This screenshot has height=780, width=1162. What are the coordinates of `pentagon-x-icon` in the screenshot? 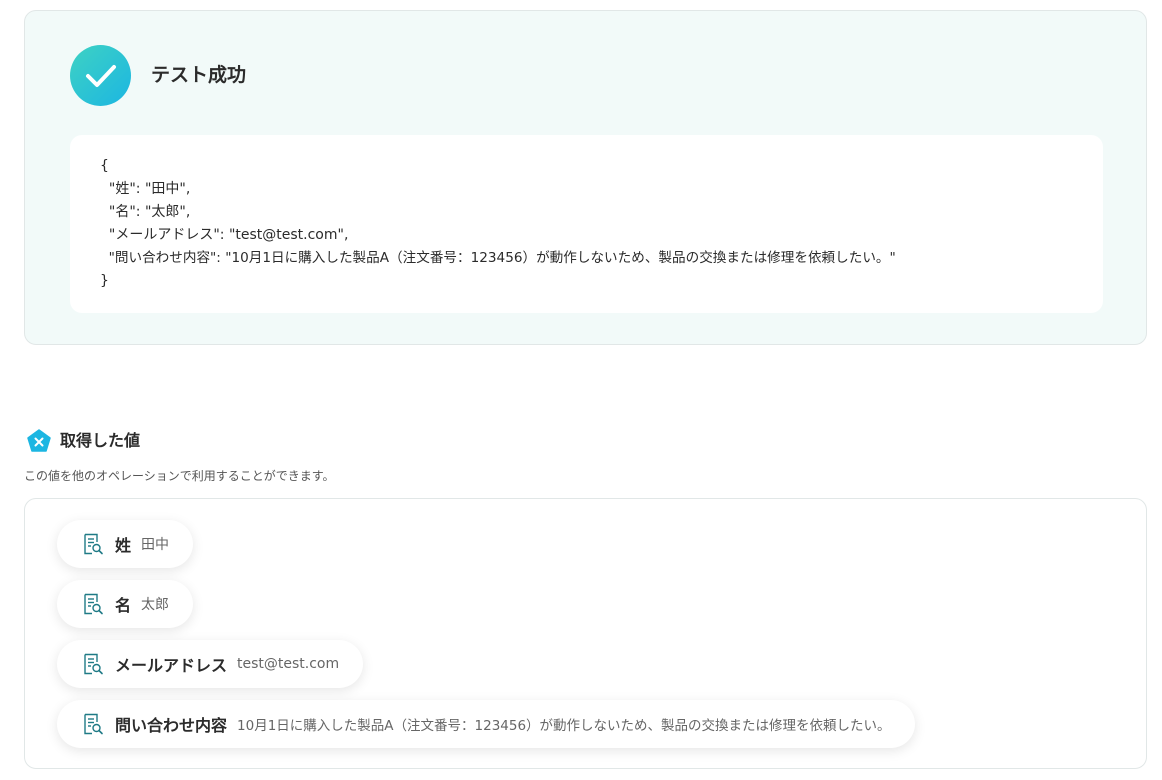 It's located at (39, 440).